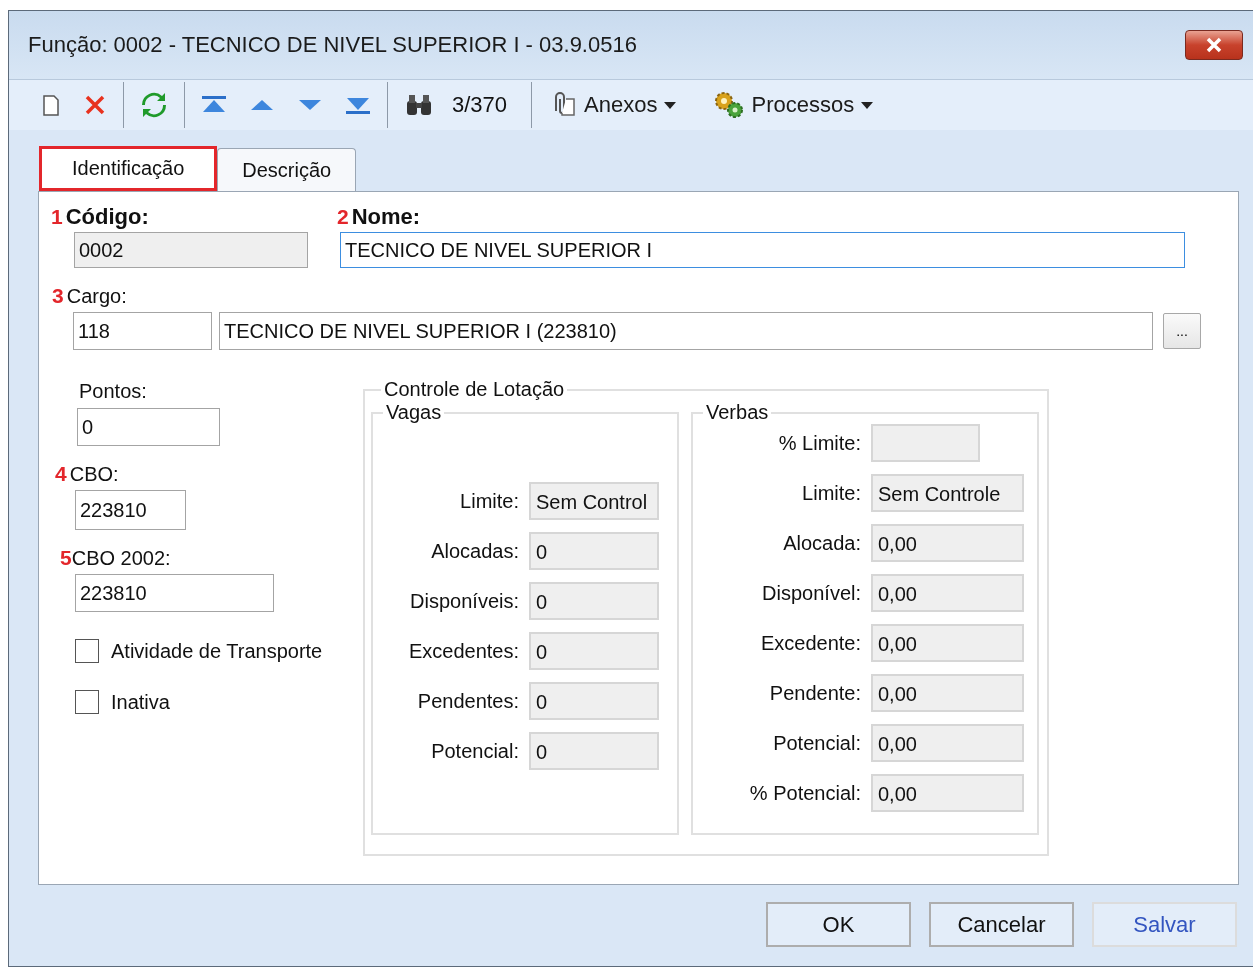 The width and height of the screenshot is (1253, 971). I want to click on field-label: Cargo:, so click(96, 296).